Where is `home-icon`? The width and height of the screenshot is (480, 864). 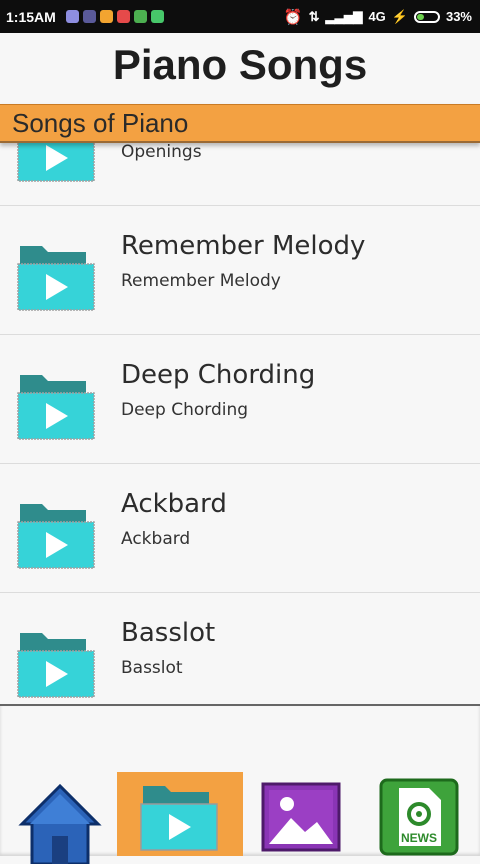
home-icon is located at coordinates (60, 823).